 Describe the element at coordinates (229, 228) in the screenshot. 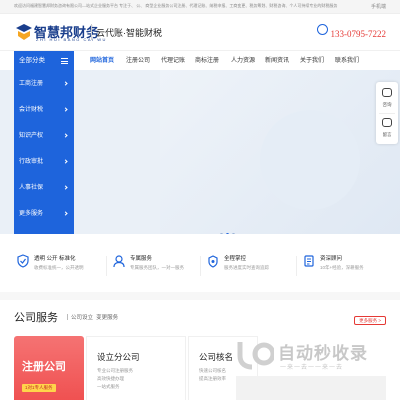

I see `carousel-dots` at that location.